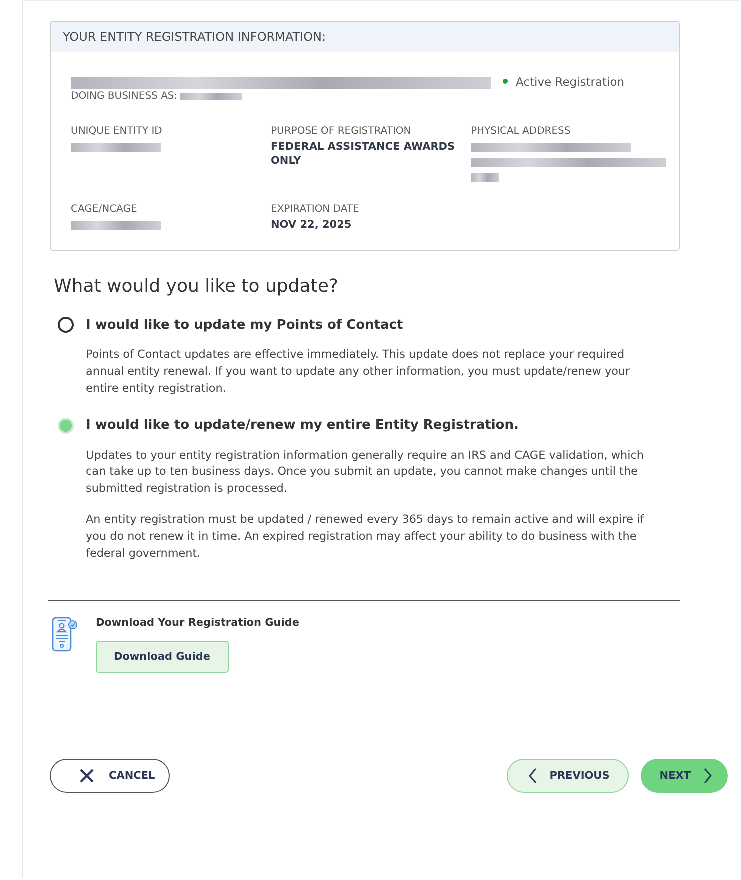  Describe the element at coordinates (315, 209) in the screenshot. I see `field-label: EXPIRATION DATE` at that location.